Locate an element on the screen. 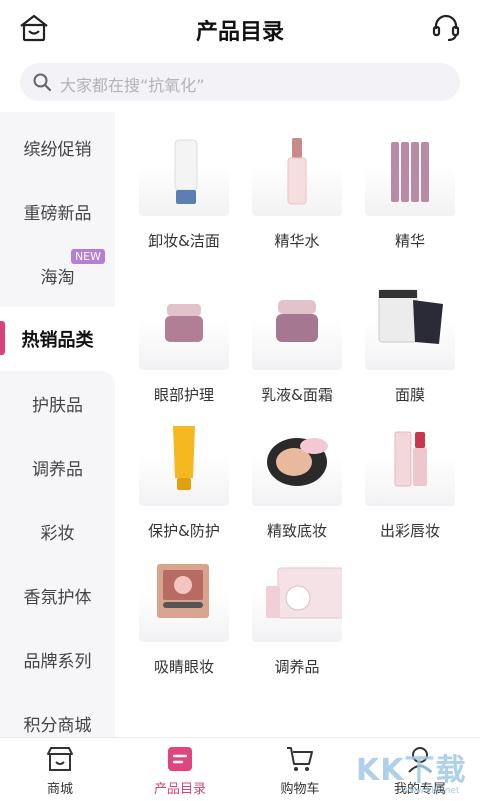  product-cell: 面膜 is located at coordinates (410, 354).